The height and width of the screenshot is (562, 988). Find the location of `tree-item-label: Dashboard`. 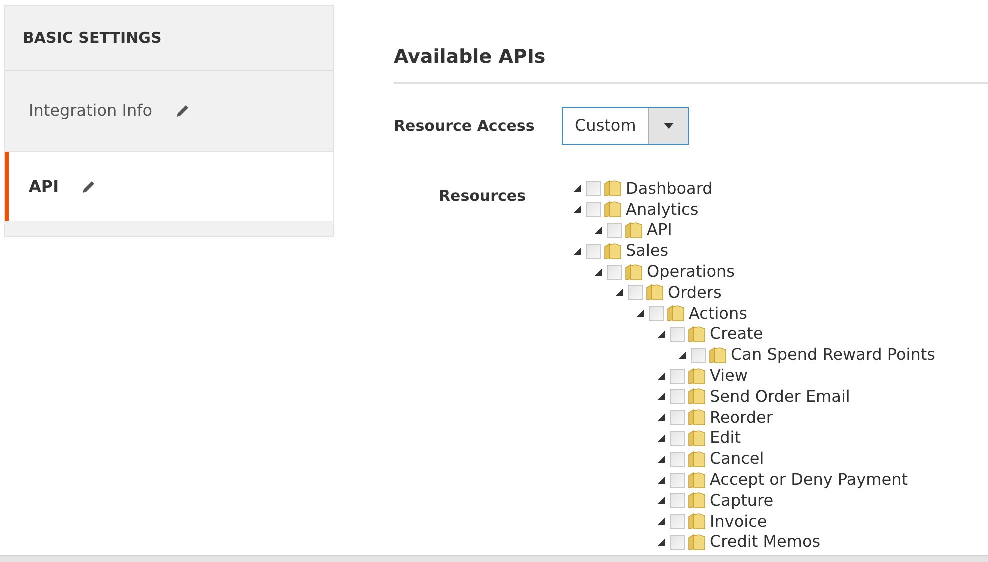

tree-item-label: Dashboard is located at coordinates (669, 188).